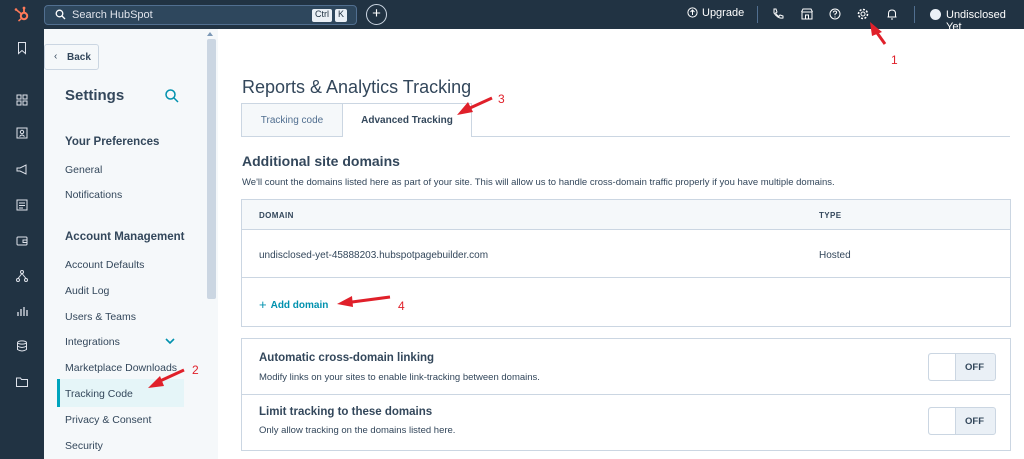 The image size is (1024, 459). What do you see at coordinates (401, 306) in the screenshot?
I see `annotation-number-4: 4` at bounding box center [401, 306].